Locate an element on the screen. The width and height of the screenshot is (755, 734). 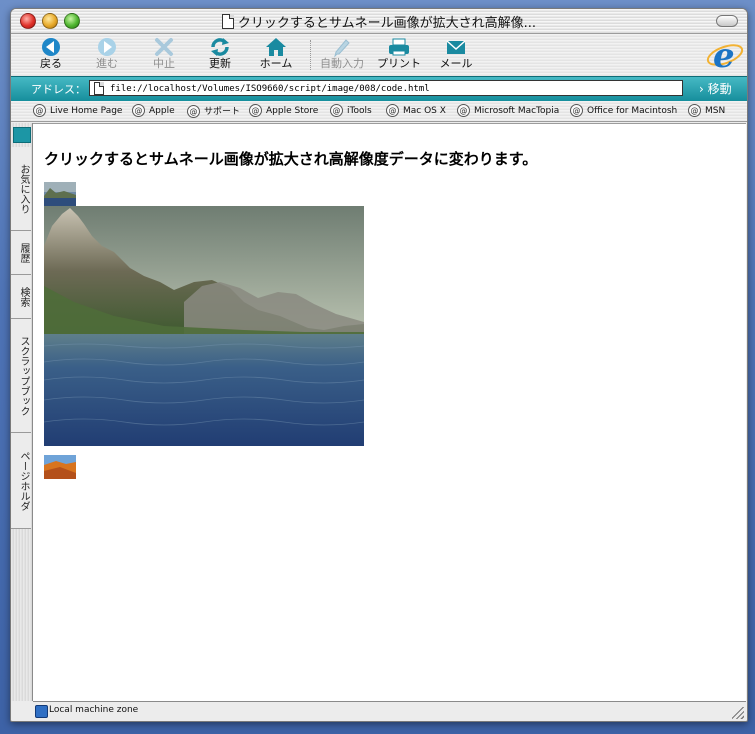
svg-text: e is located at coordinates (724, 55).